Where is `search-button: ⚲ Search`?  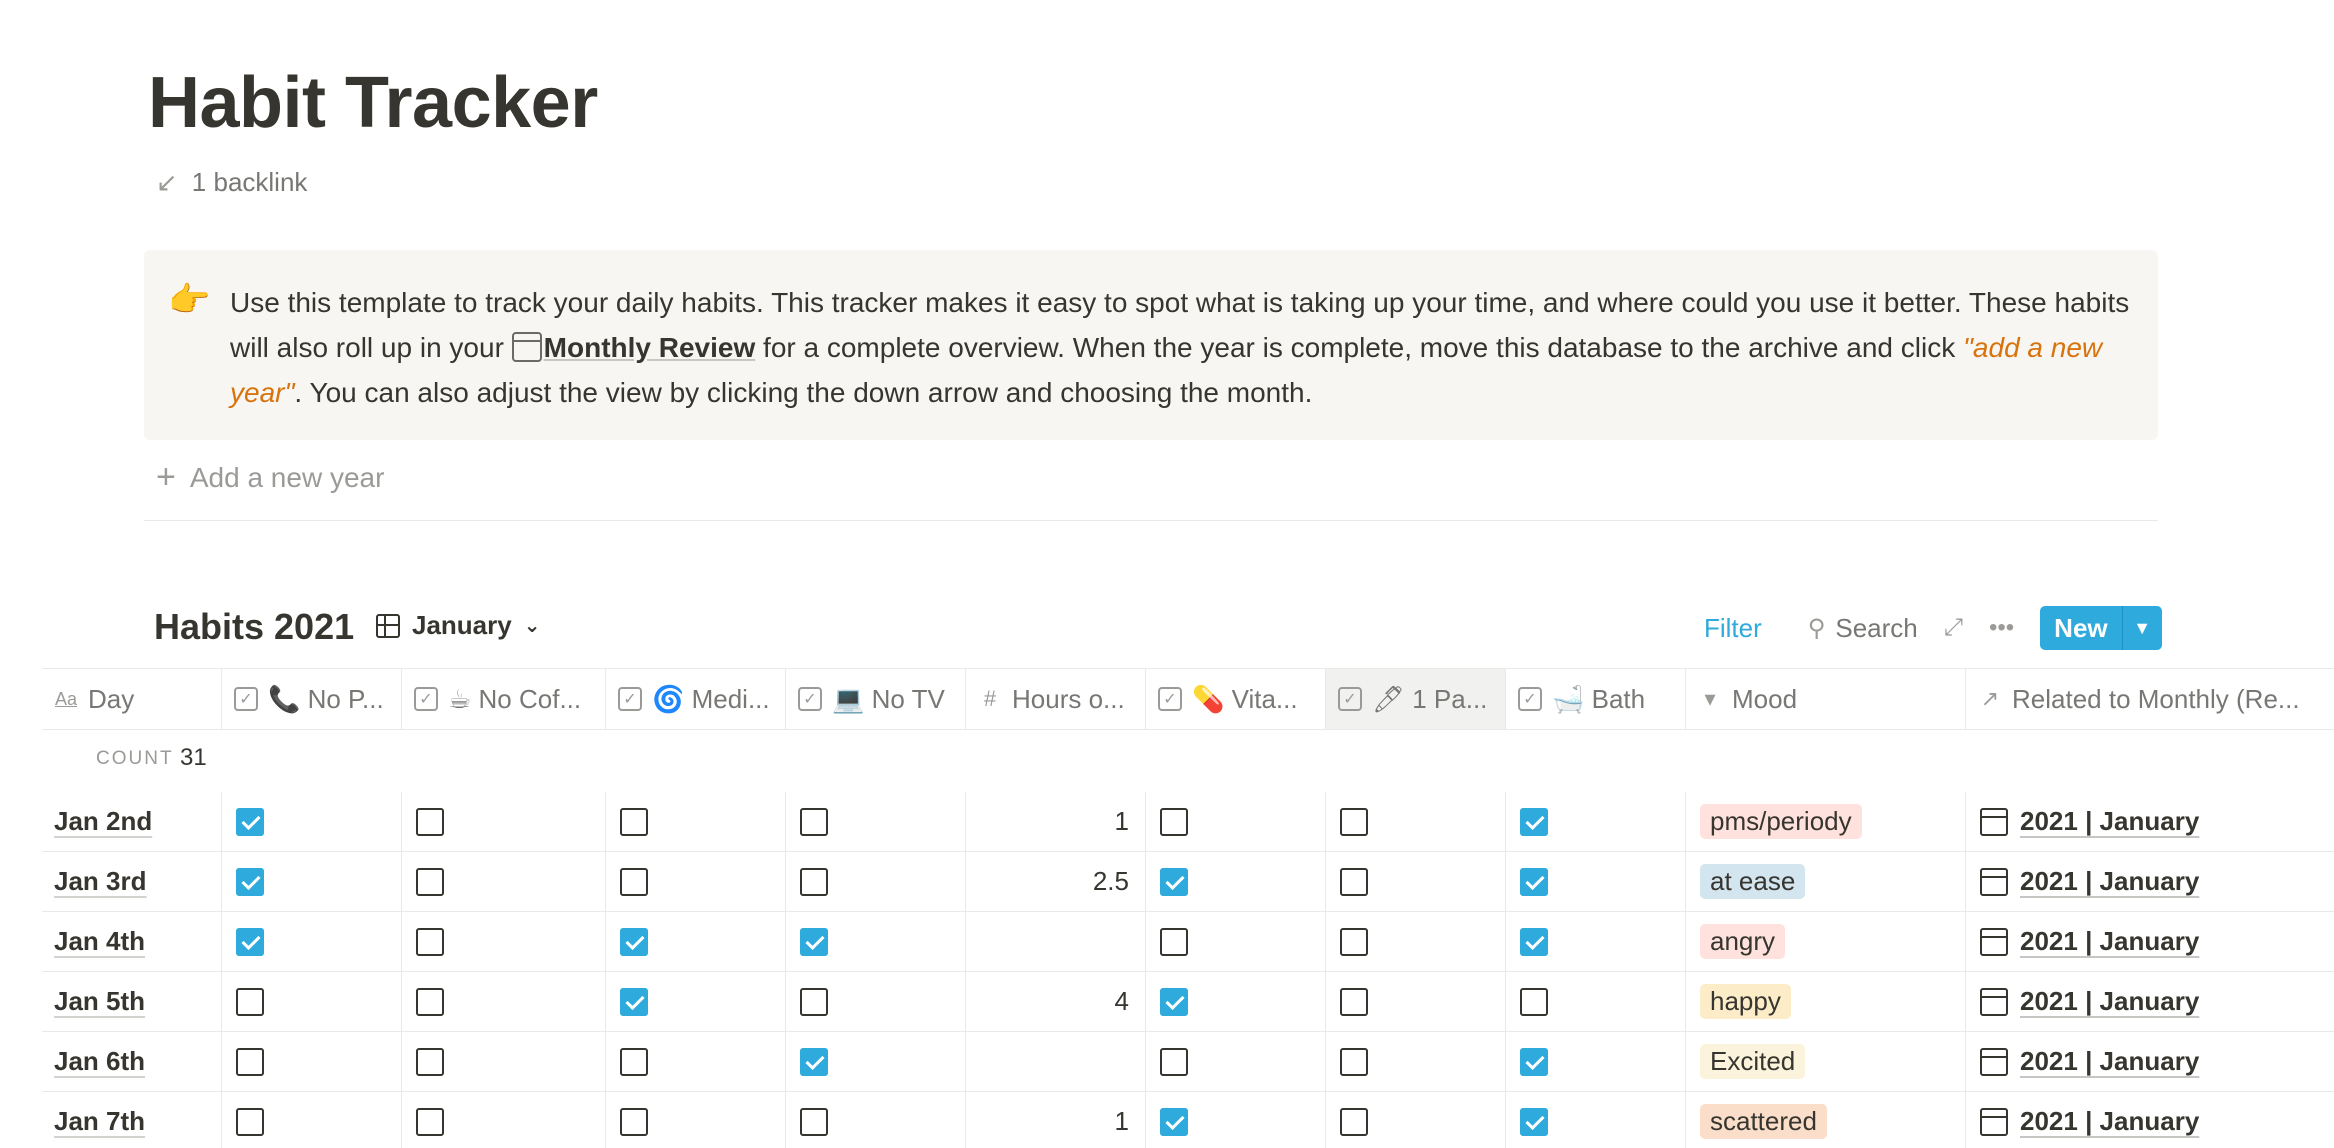 search-button: ⚲ Search is located at coordinates (1863, 628).